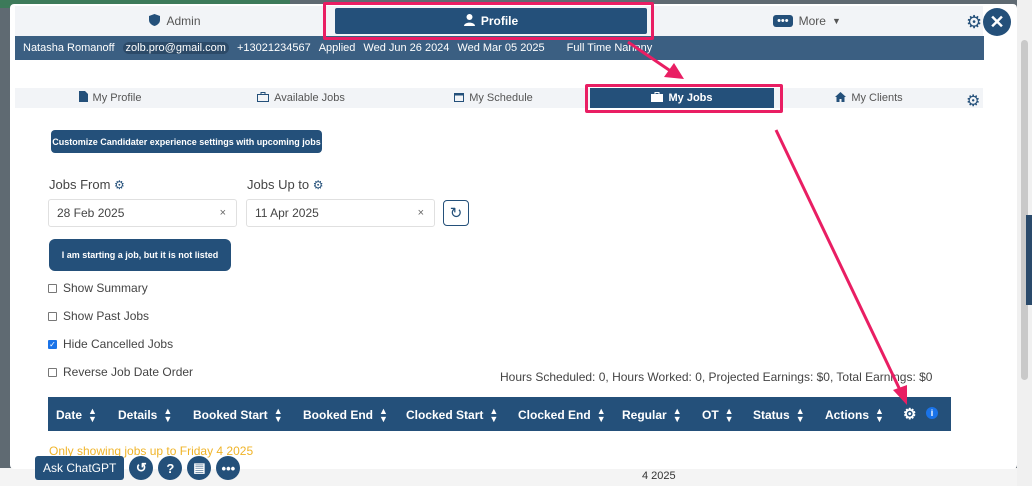 Image resolution: width=1032 pixels, height=486 pixels. Describe the element at coordinates (128, 372) in the screenshot. I see `reverse-order-label: Reverse Job Date Order` at that location.